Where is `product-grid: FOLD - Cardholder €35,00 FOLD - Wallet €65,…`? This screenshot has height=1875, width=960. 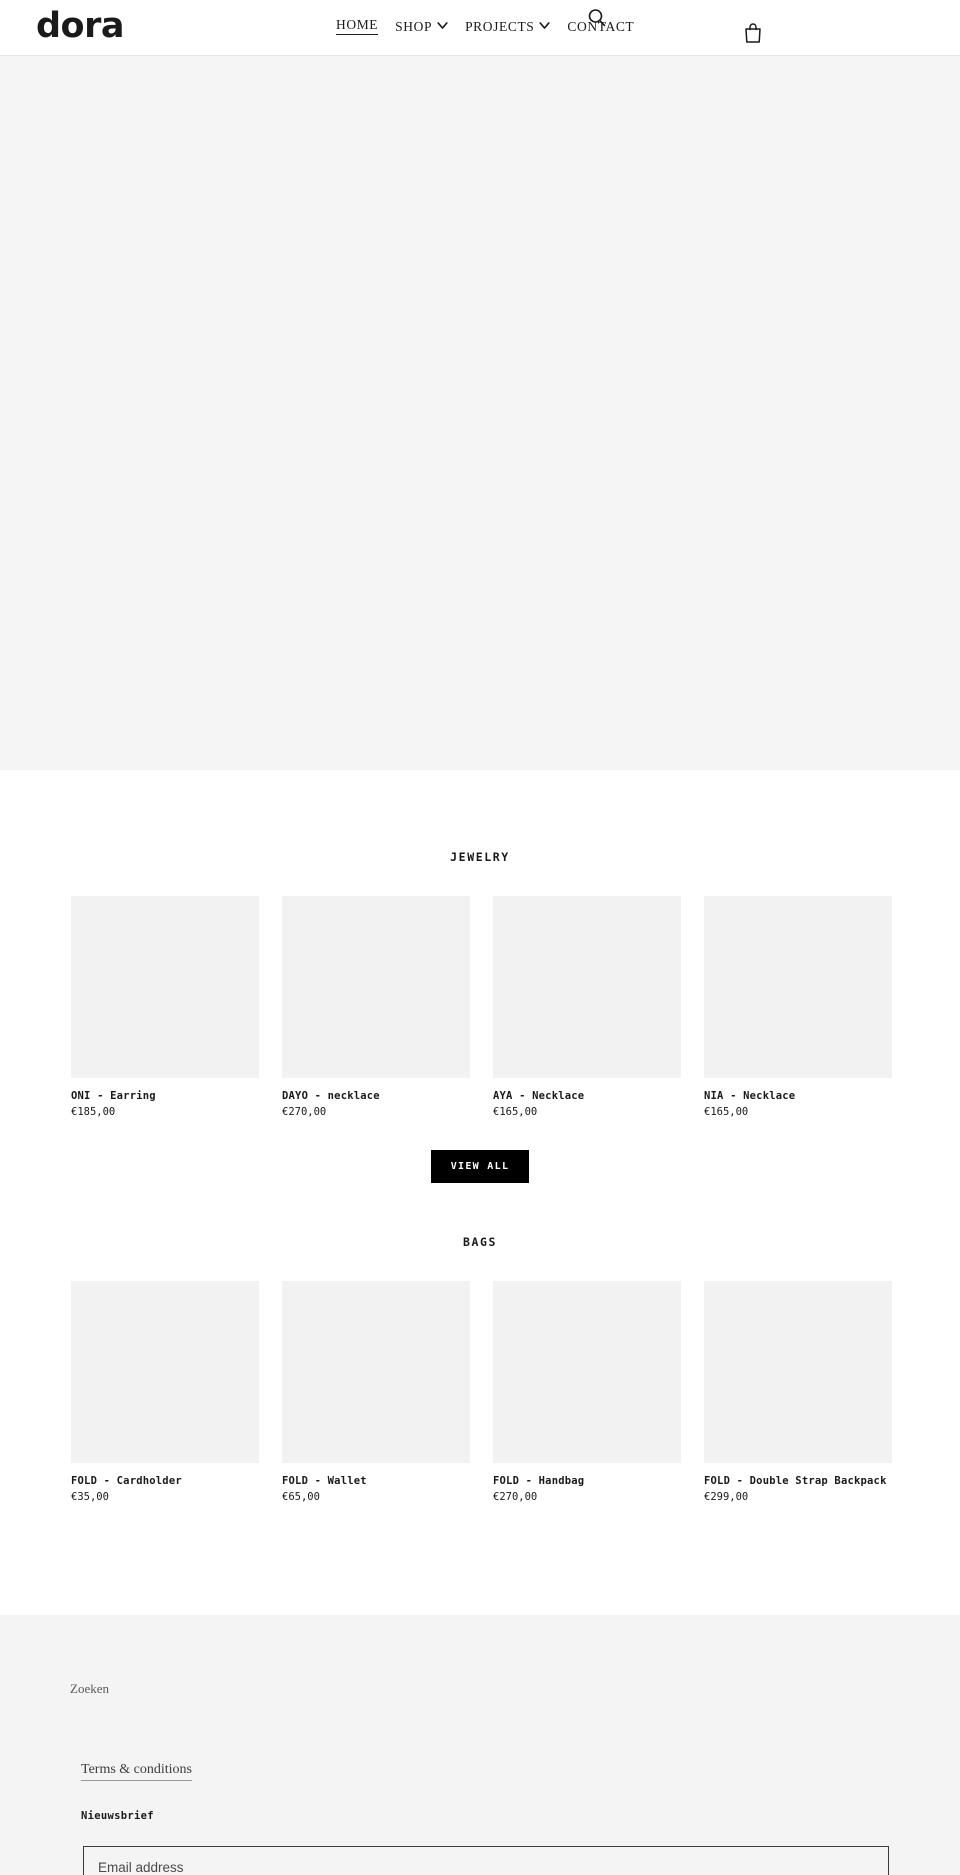 product-grid: FOLD - Cardholder €35,00 FOLD - Wallet €65,… is located at coordinates (480, 1392).